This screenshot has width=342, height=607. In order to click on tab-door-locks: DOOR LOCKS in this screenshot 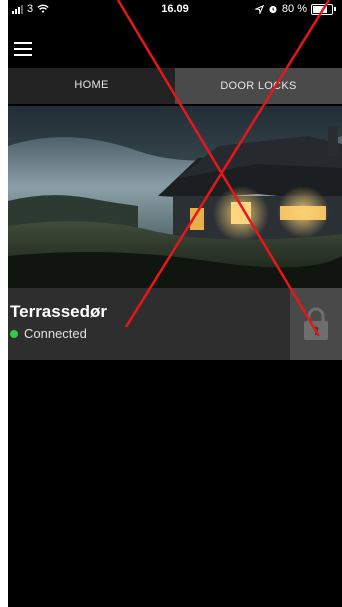, I will do `click(258, 86)`.